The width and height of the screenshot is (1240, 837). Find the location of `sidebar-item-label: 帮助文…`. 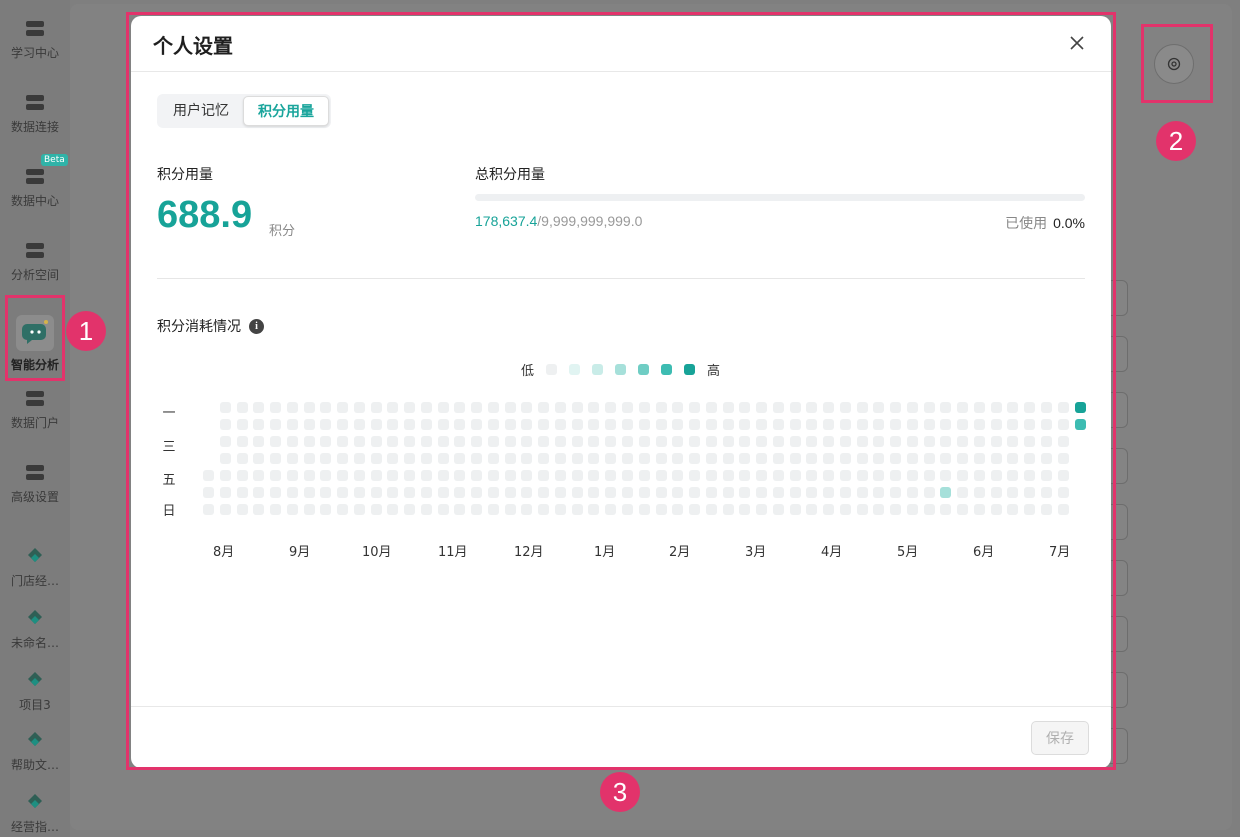

sidebar-item-label: 帮助文… is located at coordinates (34, 765).